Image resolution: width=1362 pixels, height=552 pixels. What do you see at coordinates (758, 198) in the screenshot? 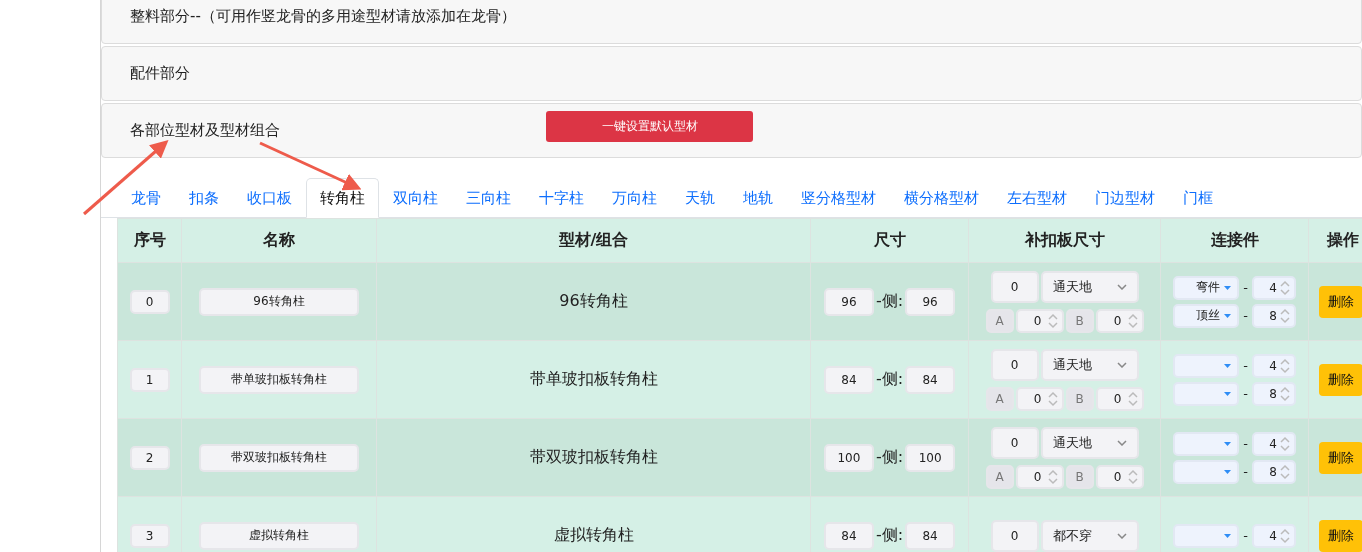
I see `tab: 地轨` at bounding box center [758, 198].